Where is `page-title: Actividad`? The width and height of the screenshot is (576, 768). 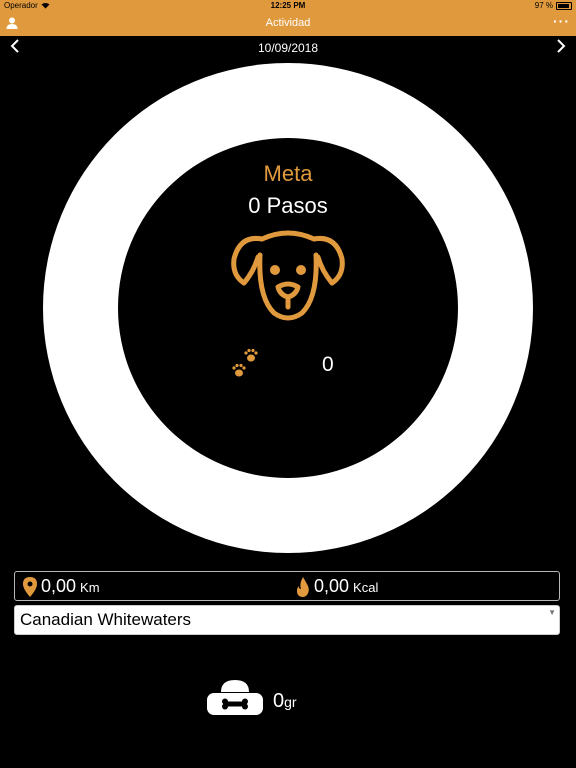 page-title: Actividad is located at coordinates (288, 23).